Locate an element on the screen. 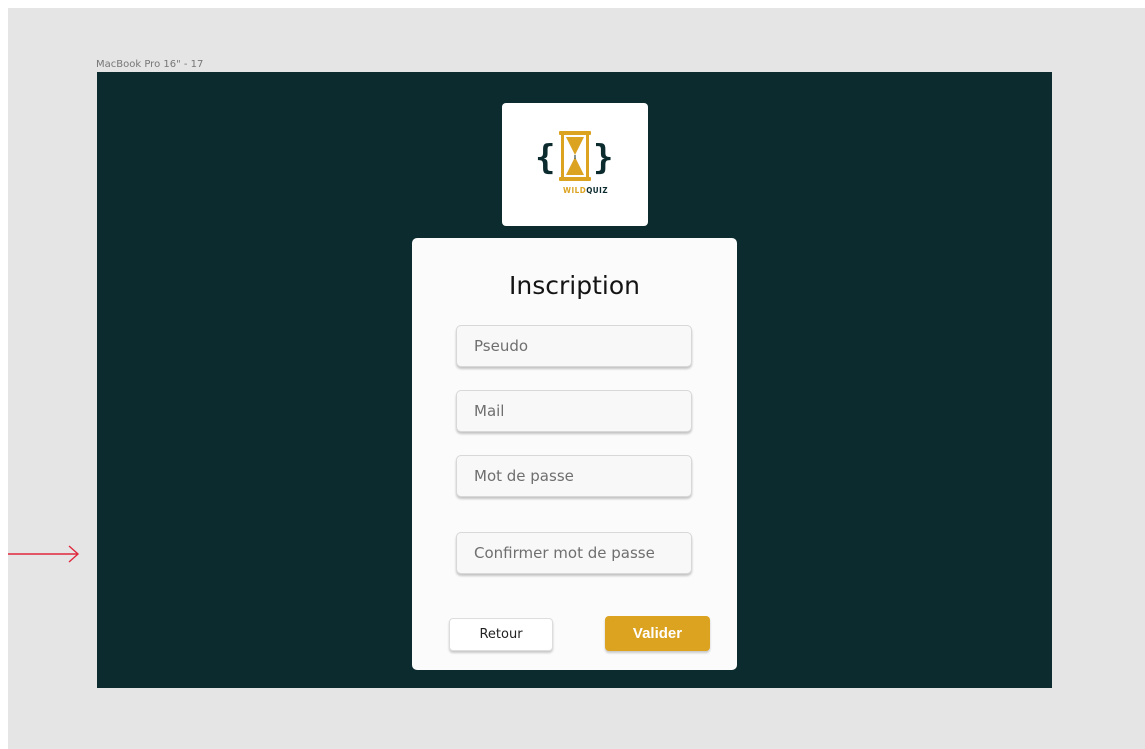 The width and height of the screenshot is (1145, 749). right-brace-icon: } is located at coordinates (603, 158).